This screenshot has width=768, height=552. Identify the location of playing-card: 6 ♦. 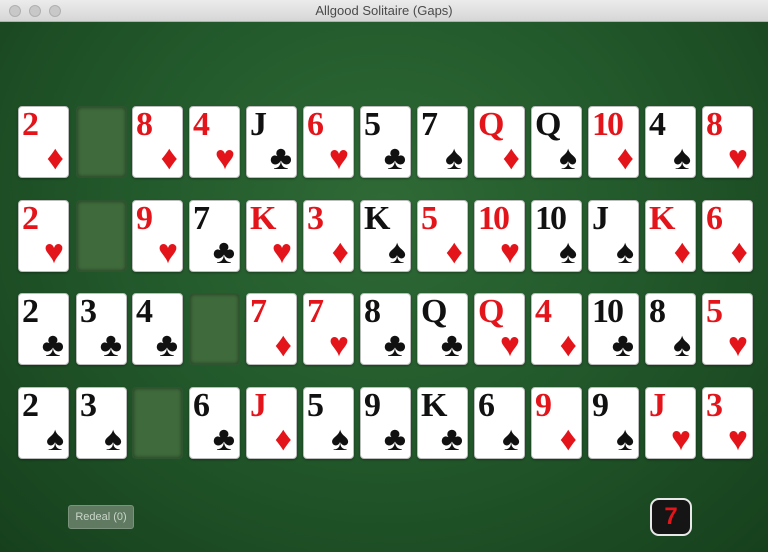
(727, 236).